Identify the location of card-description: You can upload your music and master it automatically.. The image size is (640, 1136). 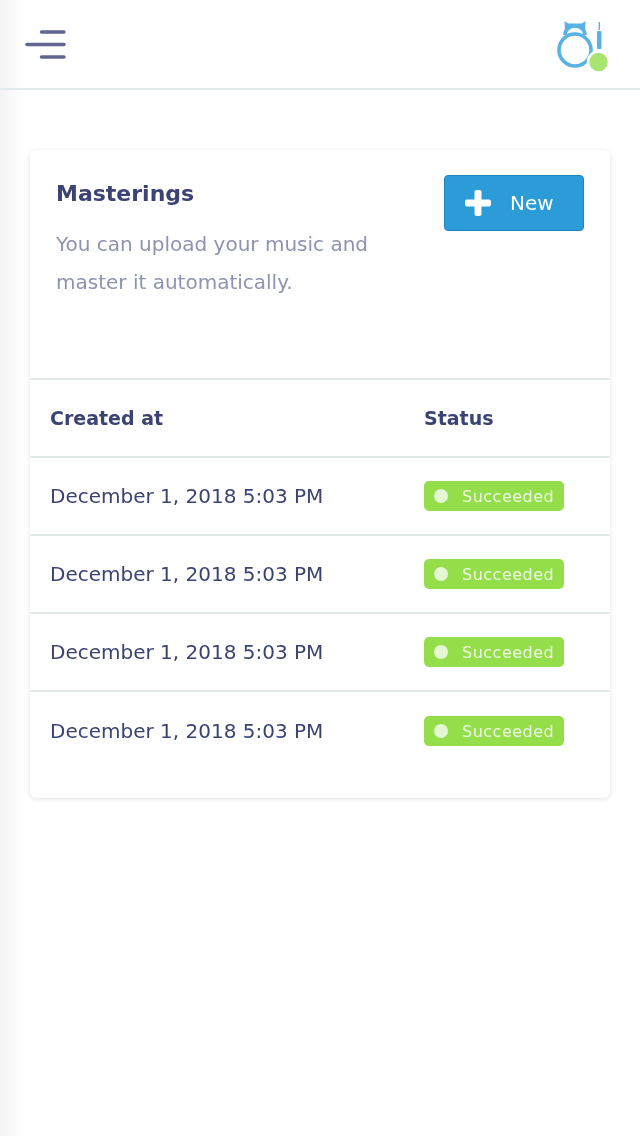
(213, 263).